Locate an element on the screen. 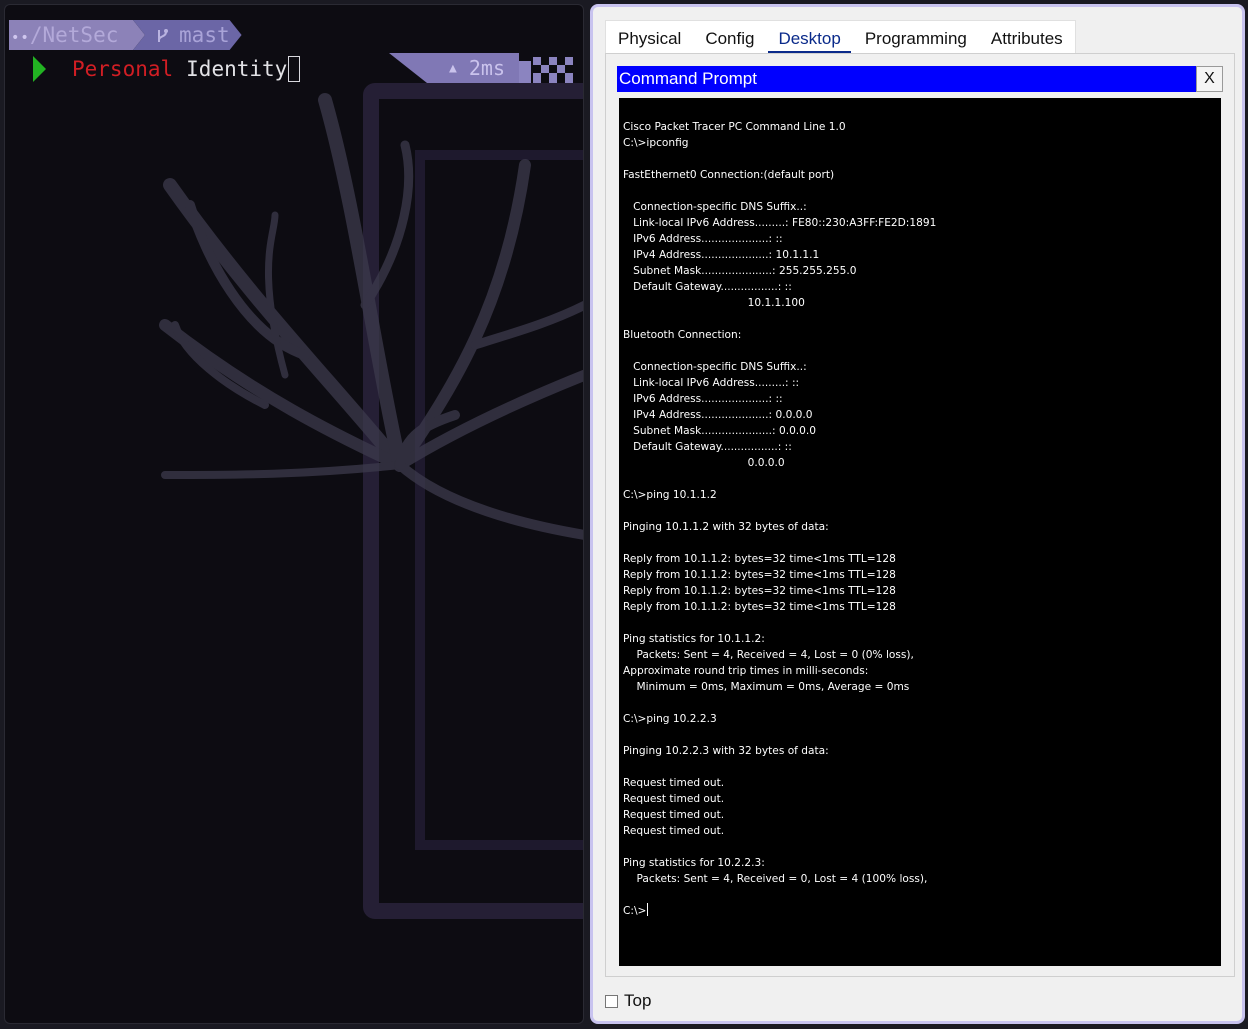 Image resolution: width=1248 pixels, height=1029 pixels. command-prompt-title: Command Prompt is located at coordinates (688, 78).